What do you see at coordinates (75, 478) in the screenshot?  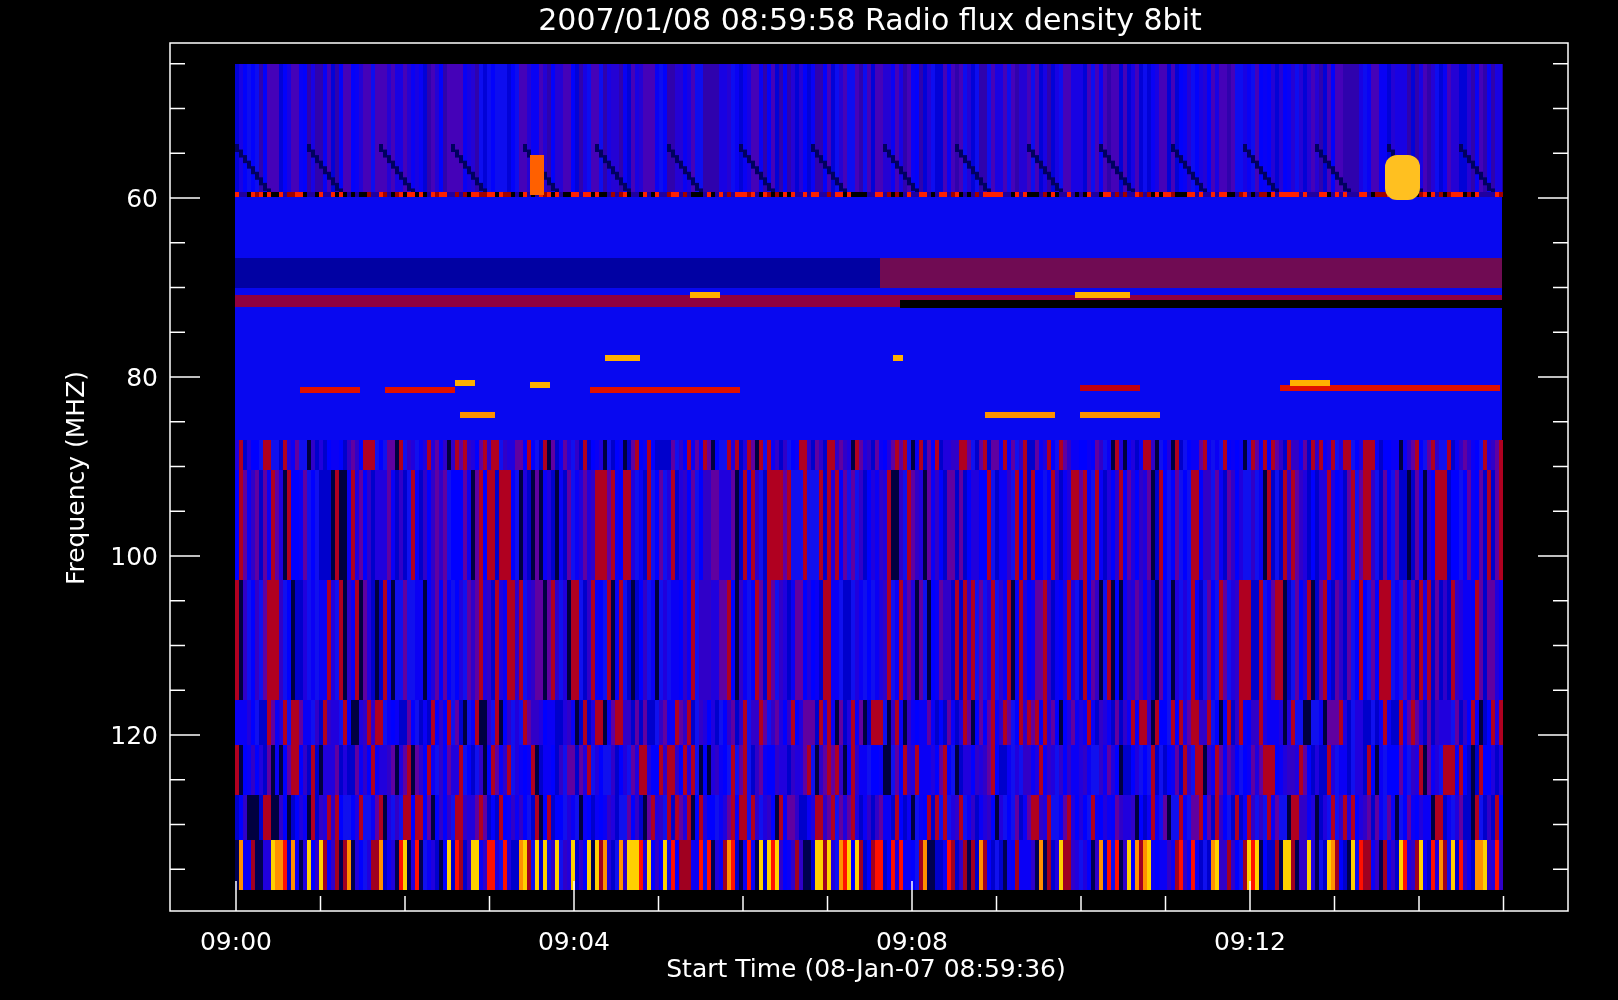 I see `axis-title: Frequency (MHZ)` at bounding box center [75, 478].